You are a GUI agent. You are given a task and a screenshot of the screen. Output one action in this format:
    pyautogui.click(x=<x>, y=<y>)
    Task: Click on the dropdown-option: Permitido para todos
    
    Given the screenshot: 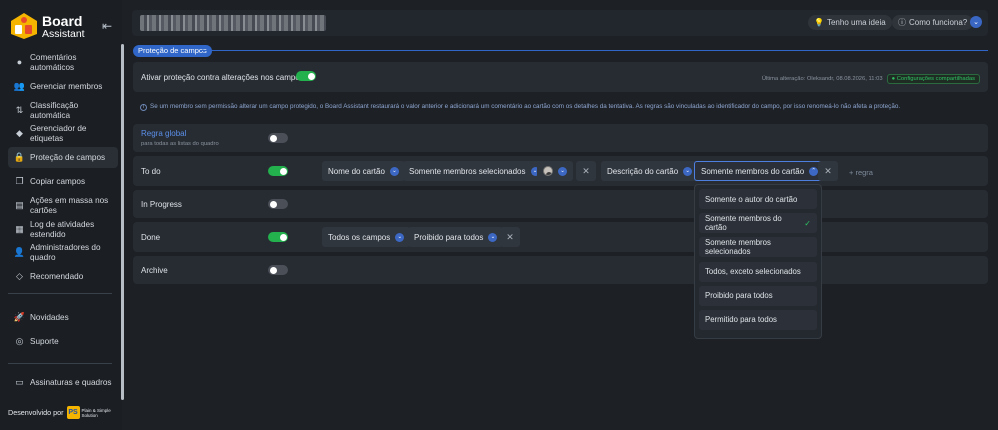 What is the action you would take?
    pyautogui.click(x=758, y=319)
    